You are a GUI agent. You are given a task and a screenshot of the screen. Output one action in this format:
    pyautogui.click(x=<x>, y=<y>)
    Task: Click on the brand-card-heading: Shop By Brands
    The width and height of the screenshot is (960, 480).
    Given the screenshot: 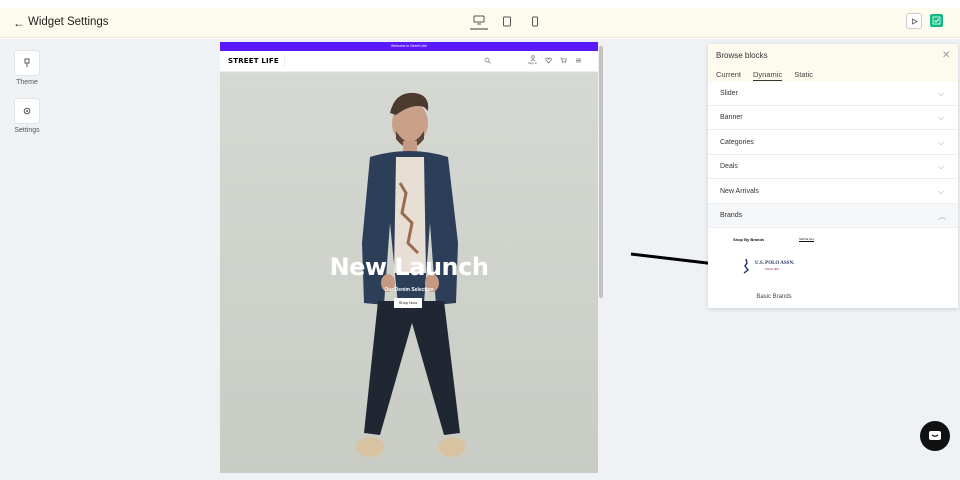 What is the action you would take?
    pyautogui.click(x=749, y=239)
    